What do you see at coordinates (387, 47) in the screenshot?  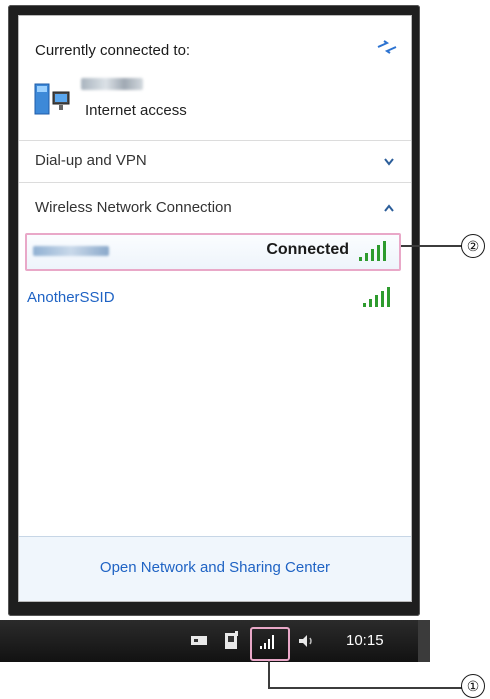 I see `refresh-icon` at bounding box center [387, 47].